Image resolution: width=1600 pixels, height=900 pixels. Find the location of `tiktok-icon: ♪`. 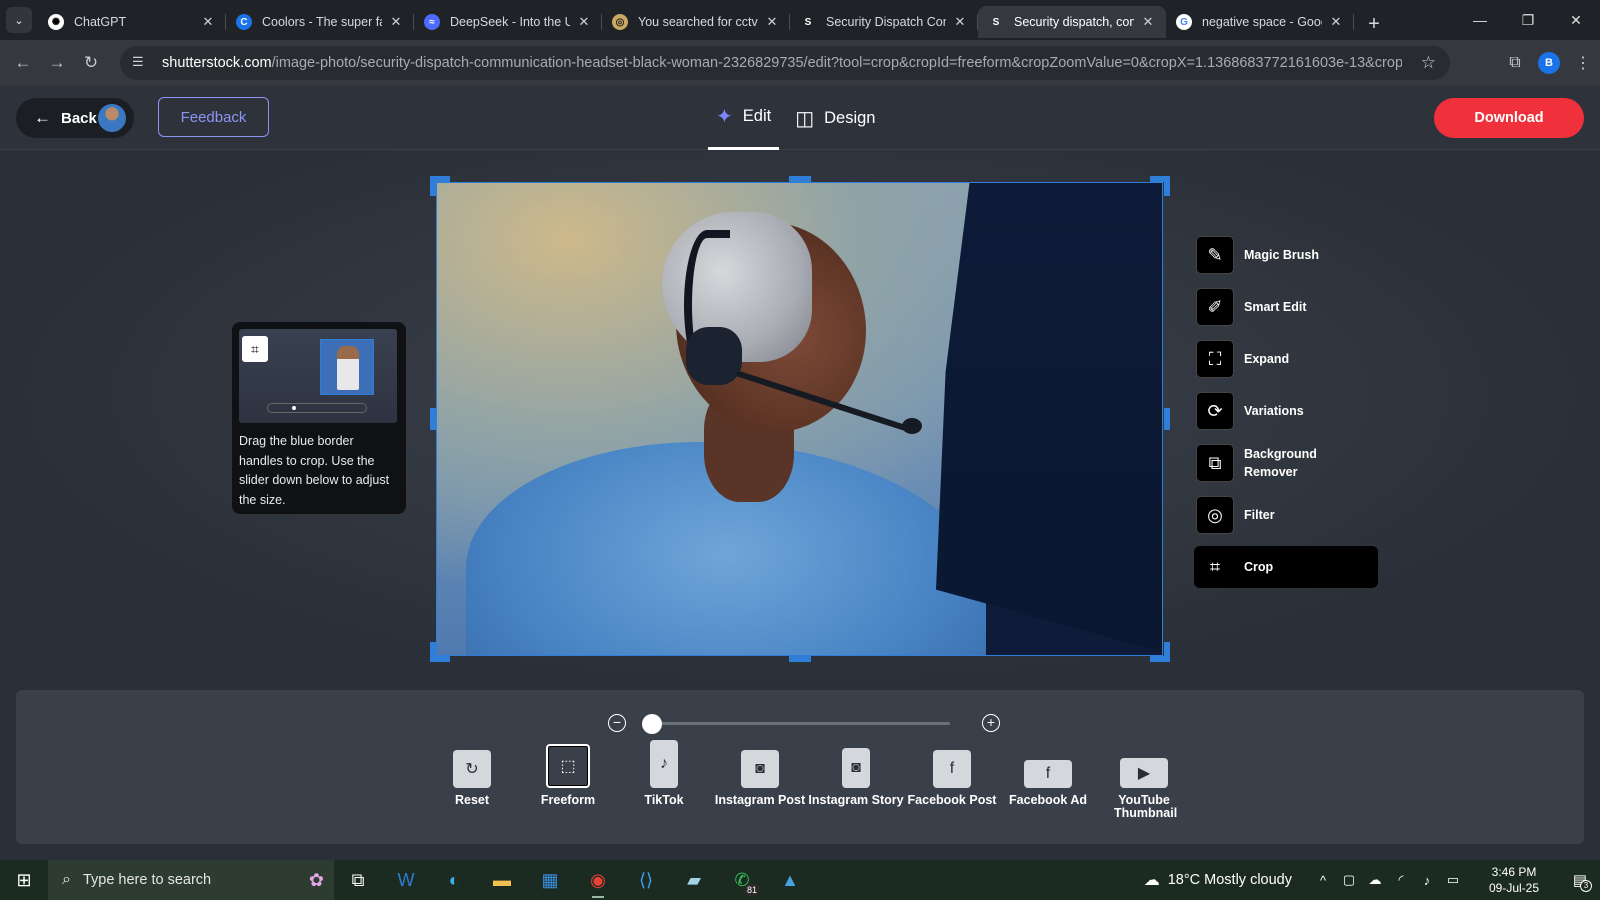

tiktok-icon: ♪ is located at coordinates (664, 764).